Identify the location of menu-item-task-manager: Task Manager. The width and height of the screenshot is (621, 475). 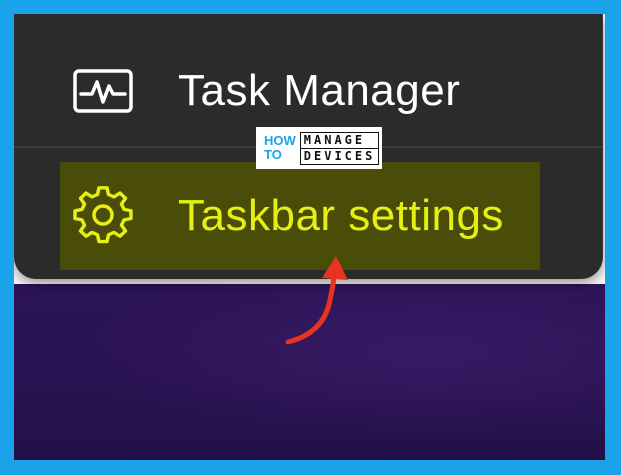
(310, 91).